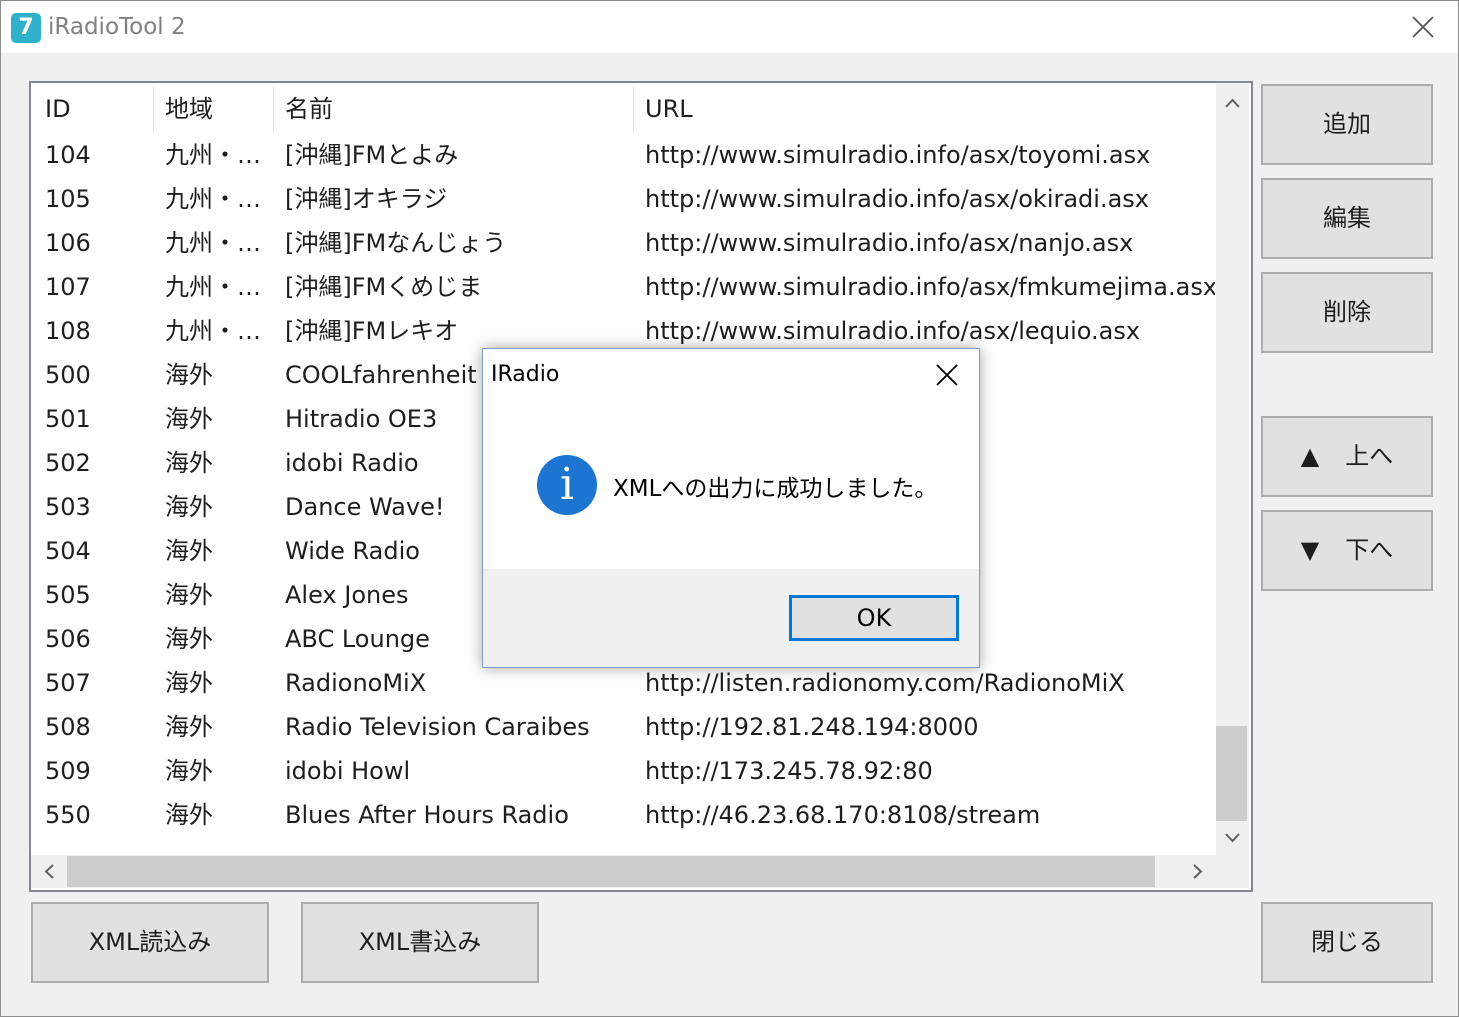 The height and width of the screenshot is (1017, 1459). I want to click on row-id: 509, so click(68, 771).